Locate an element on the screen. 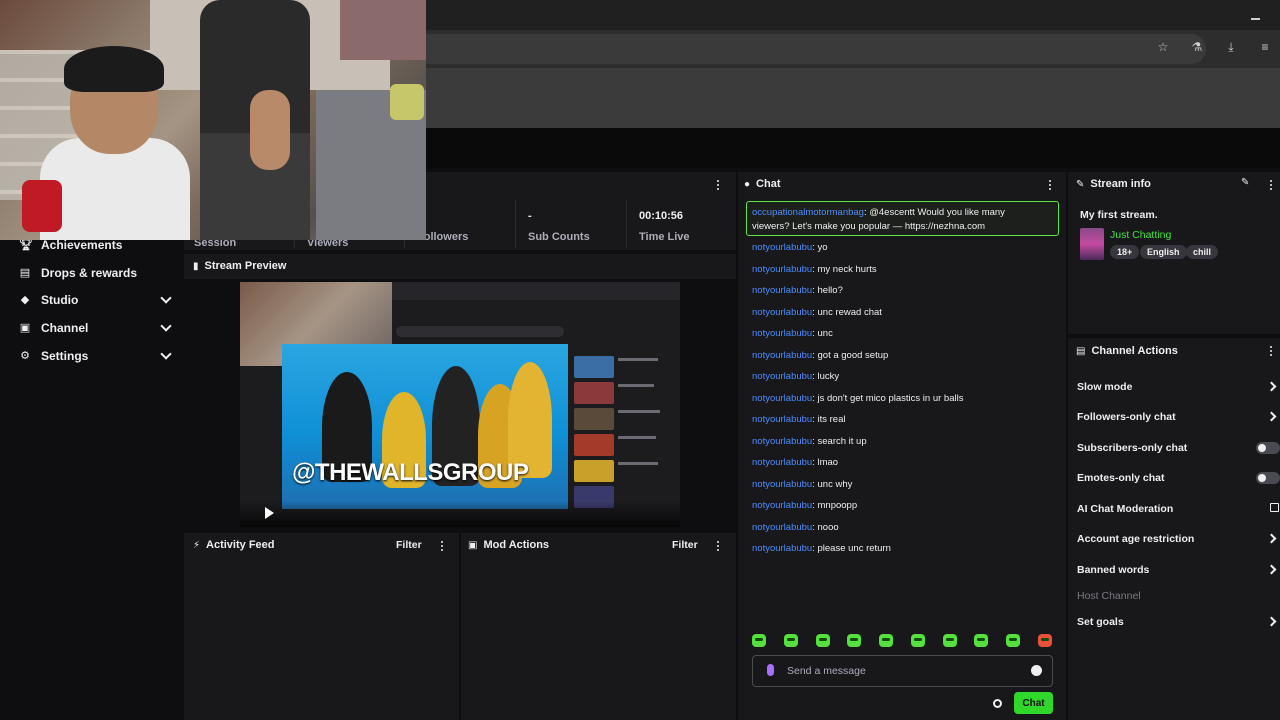 This screenshot has width=1280, height=720. reading-list-icon: ≡ is located at coordinates (1265, 47).